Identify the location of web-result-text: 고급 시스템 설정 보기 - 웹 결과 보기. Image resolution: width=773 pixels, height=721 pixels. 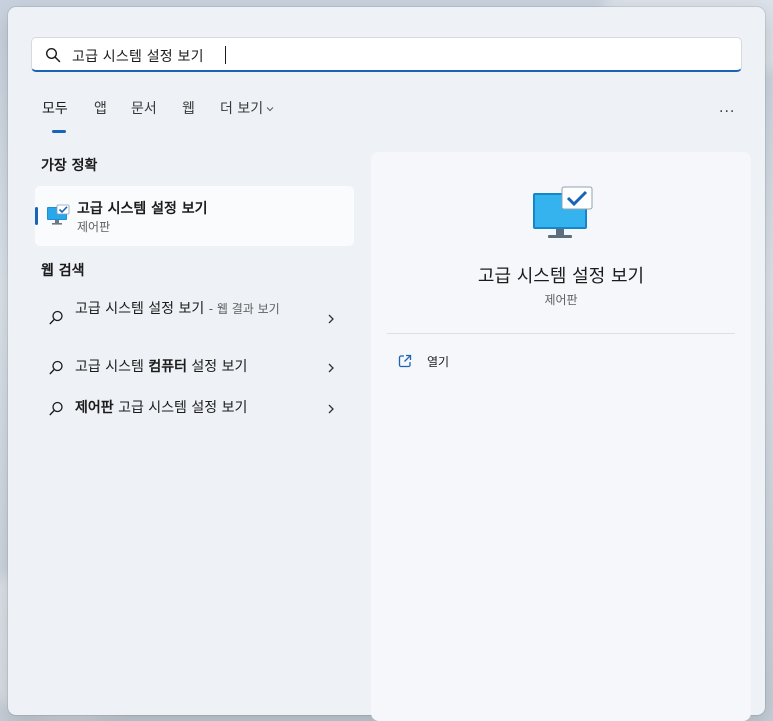
(182, 309).